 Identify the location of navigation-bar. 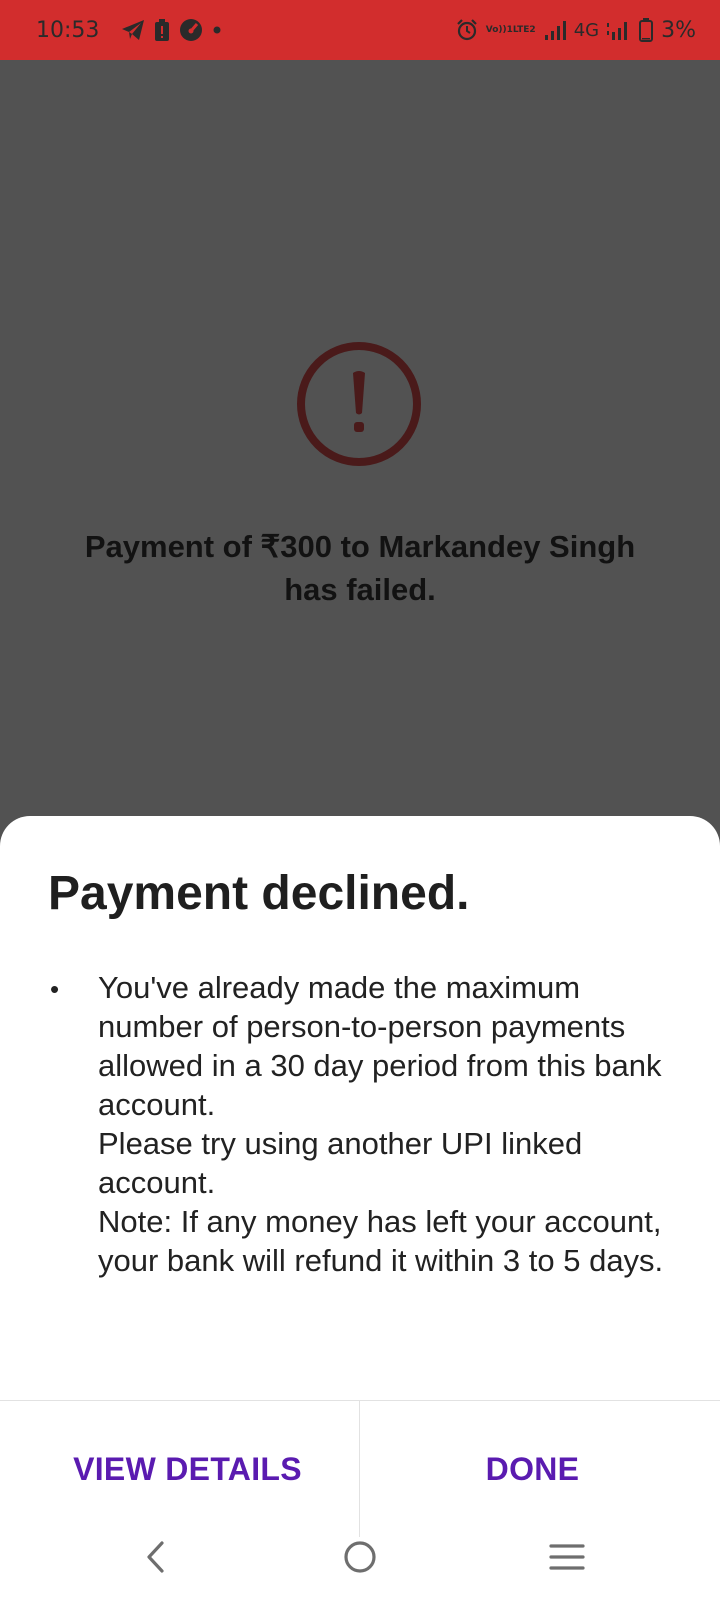
(360, 1568).